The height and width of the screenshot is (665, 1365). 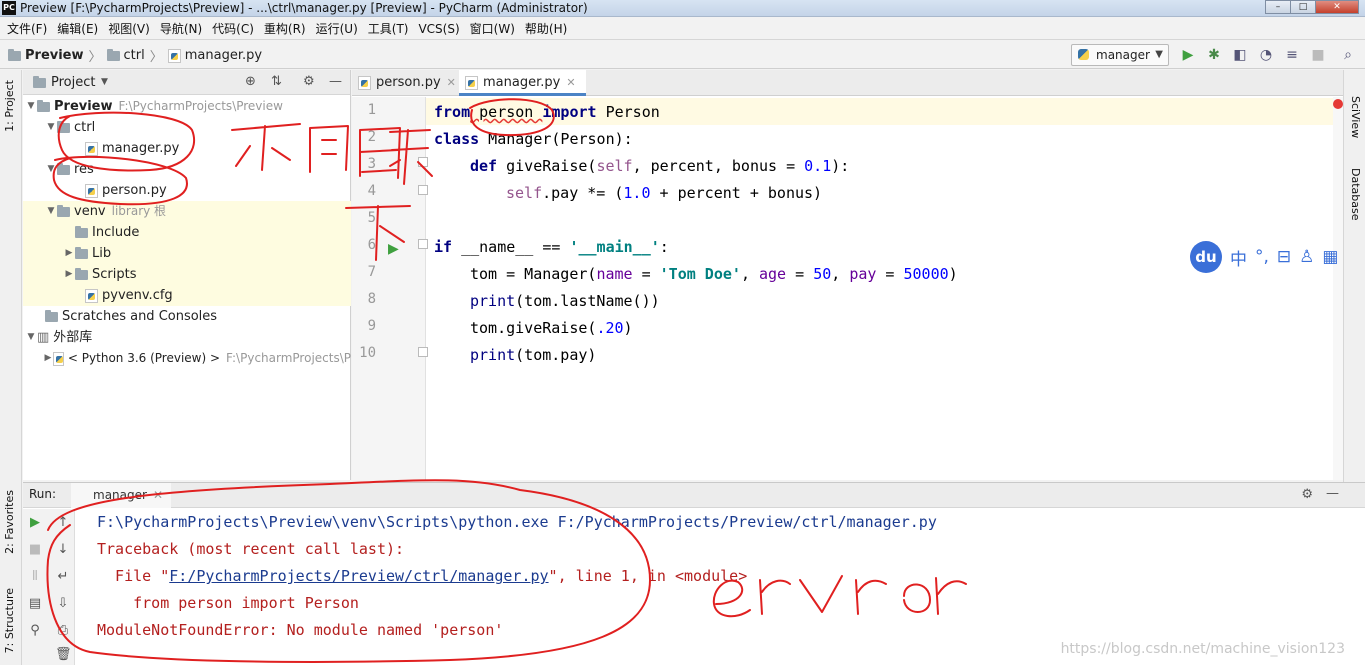 What do you see at coordinates (35, 631) in the screenshot?
I see `pin-icon: ⚲` at bounding box center [35, 631].